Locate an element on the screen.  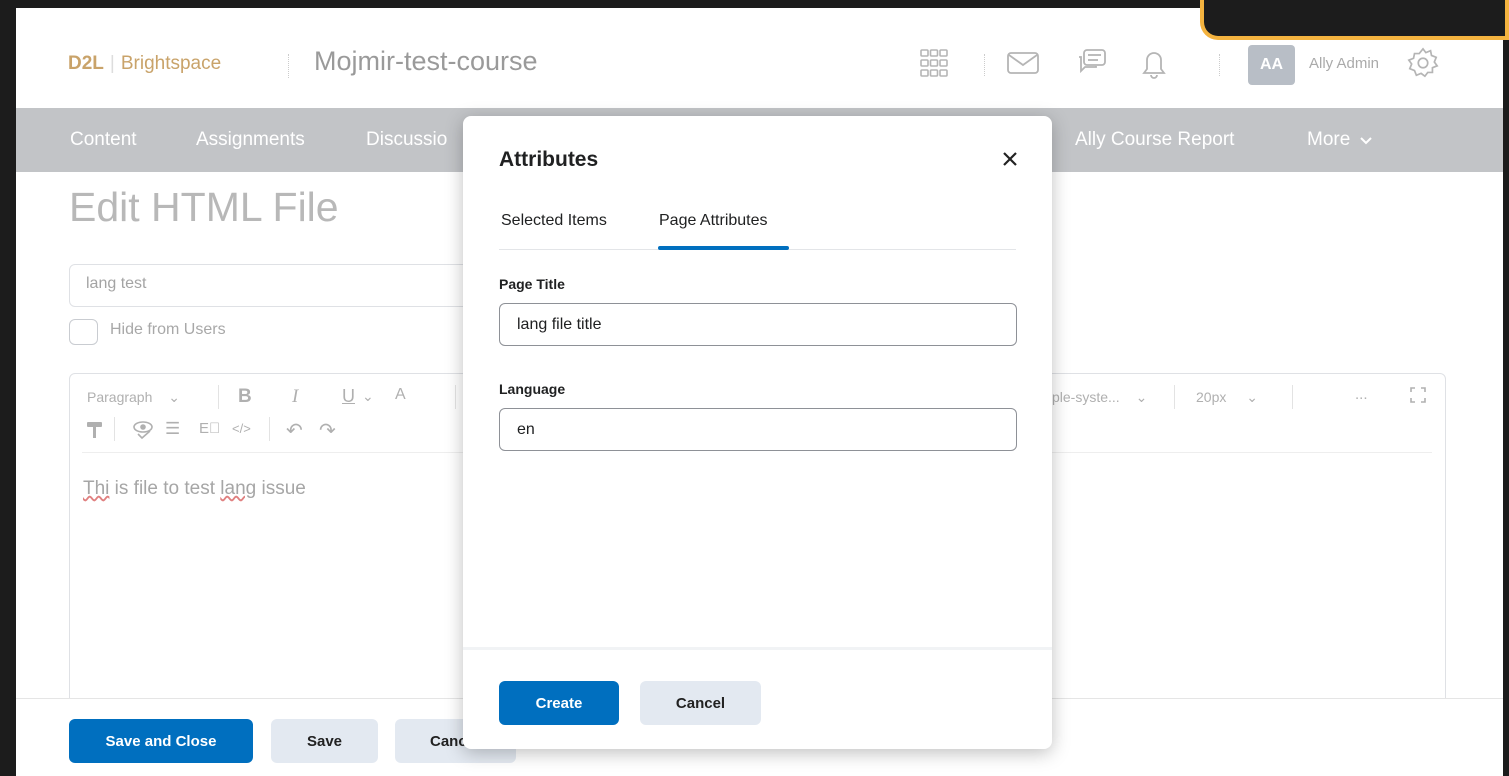
font-size-label: 20px is located at coordinates (1211, 397).